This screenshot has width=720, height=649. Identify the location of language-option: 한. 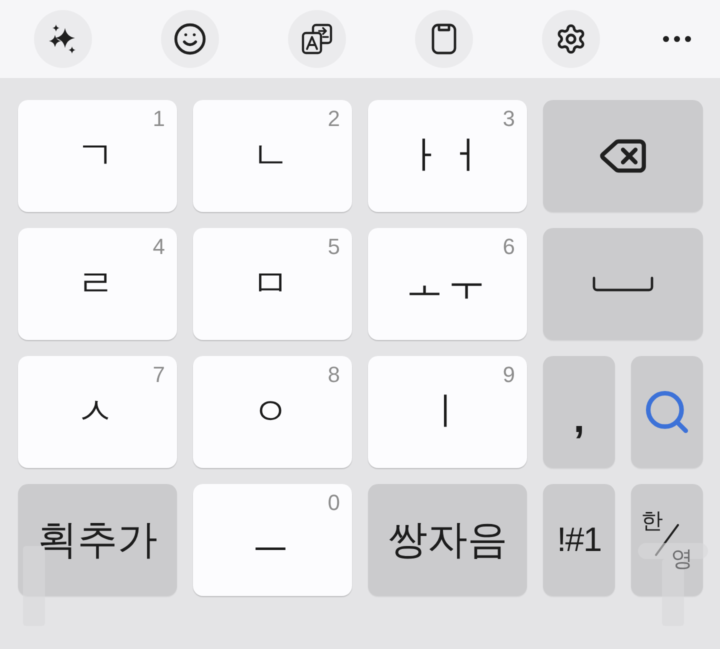
(652, 521).